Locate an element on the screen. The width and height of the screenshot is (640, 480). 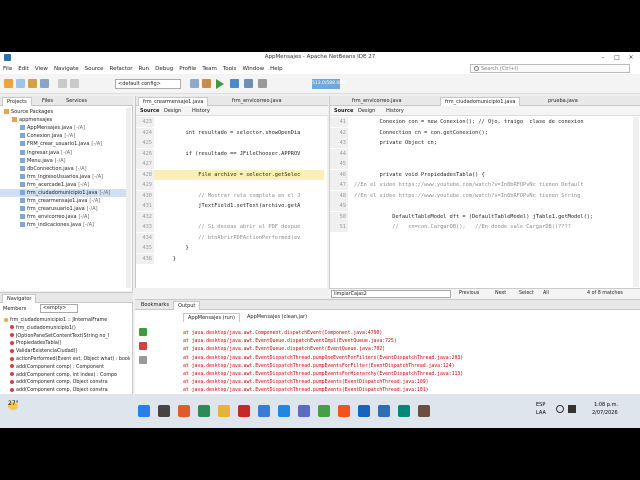
line-number: 435 is located at coordinates (145, 248).